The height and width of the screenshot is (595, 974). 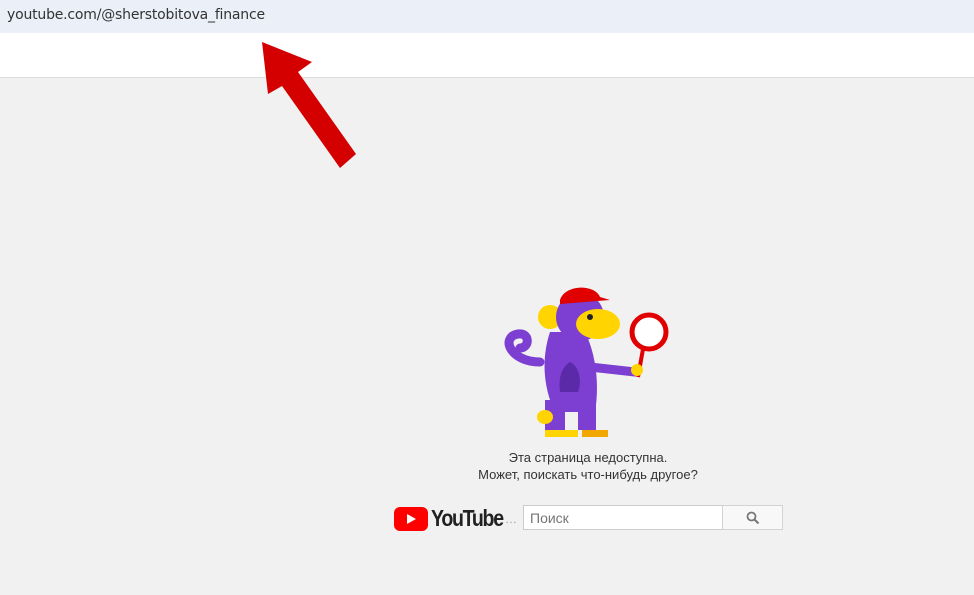 What do you see at coordinates (467, 518) in the screenshot?
I see `youtube-logo-text: YouTube` at bounding box center [467, 518].